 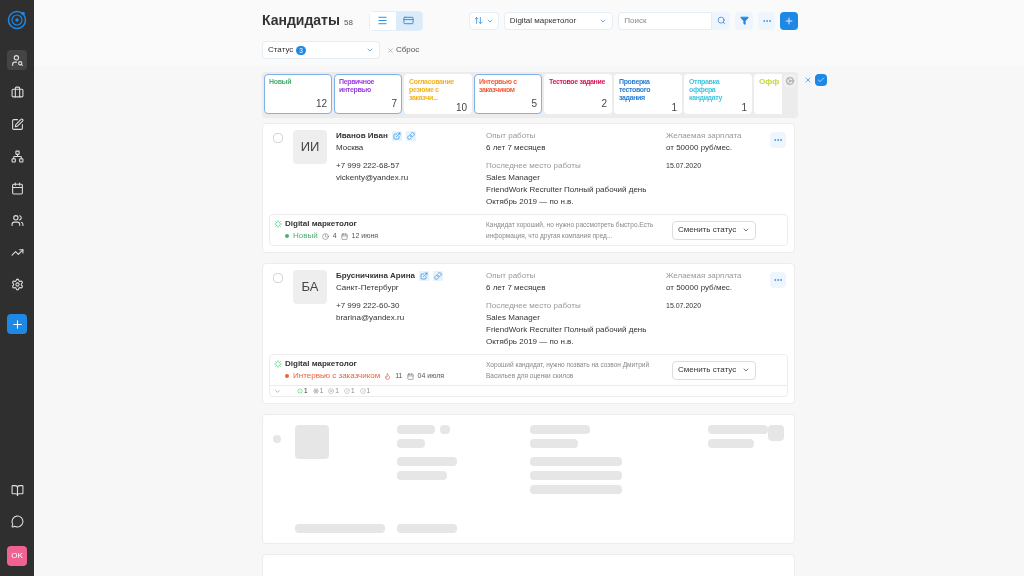 I want to click on stage-count: 5, so click(x=534, y=104).